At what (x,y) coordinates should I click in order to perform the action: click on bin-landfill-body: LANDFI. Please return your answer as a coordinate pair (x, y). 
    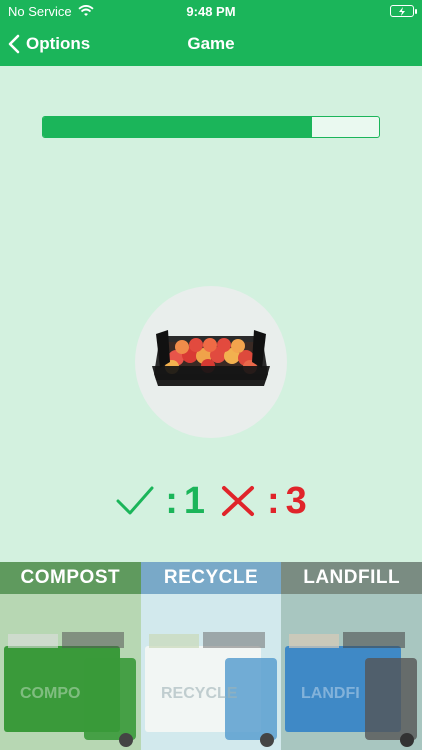
    Looking at the image, I should click on (351, 672).